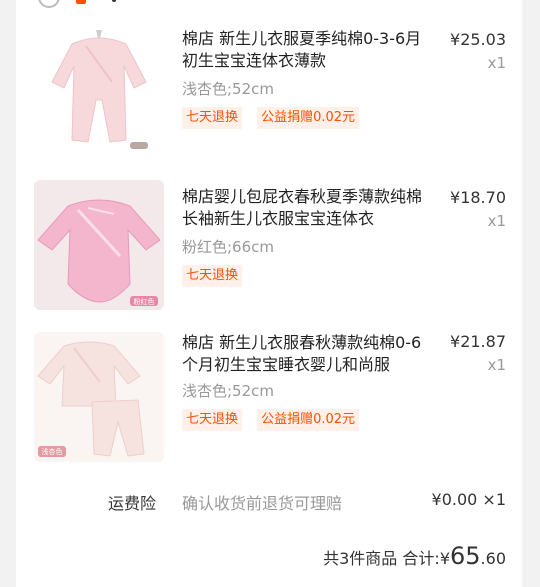  What do you see at coordinates (81, 2) in the screenshot?
I see `shop-icon` at bounding box center [81, 2].